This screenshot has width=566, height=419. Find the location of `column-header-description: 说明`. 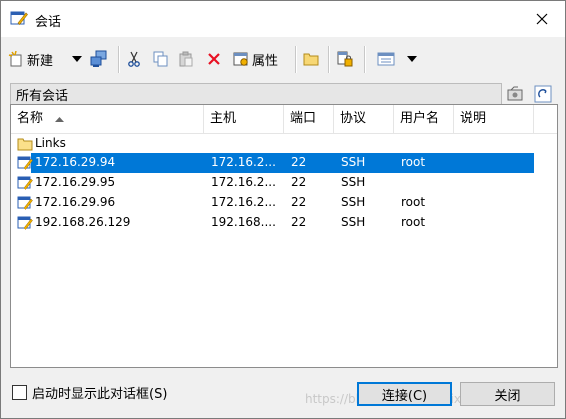

column-header-description: 说明 is located at coordinates (494, 119).